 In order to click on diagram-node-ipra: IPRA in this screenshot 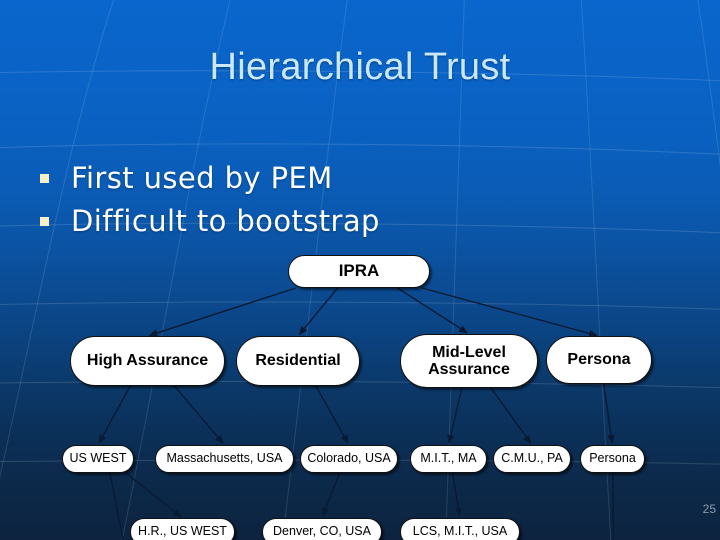, I will do `click(359, 271)`.